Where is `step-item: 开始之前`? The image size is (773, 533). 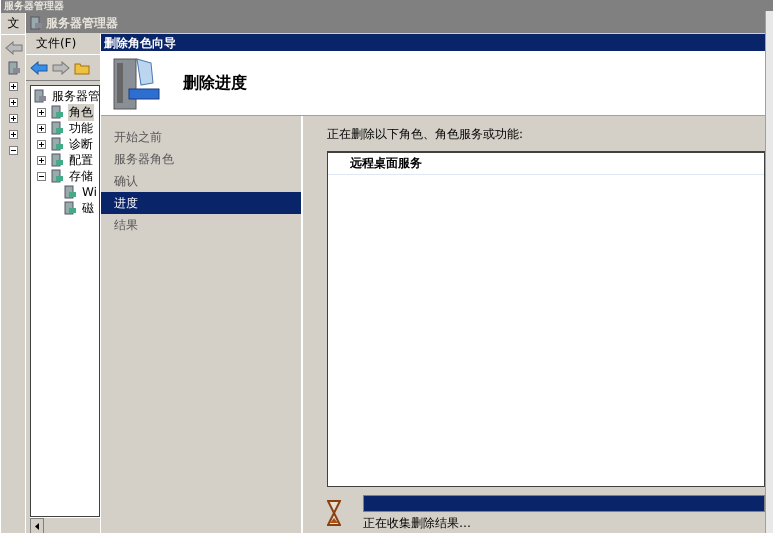 step-item: 开始之前 is located at coordinates (201, 137).